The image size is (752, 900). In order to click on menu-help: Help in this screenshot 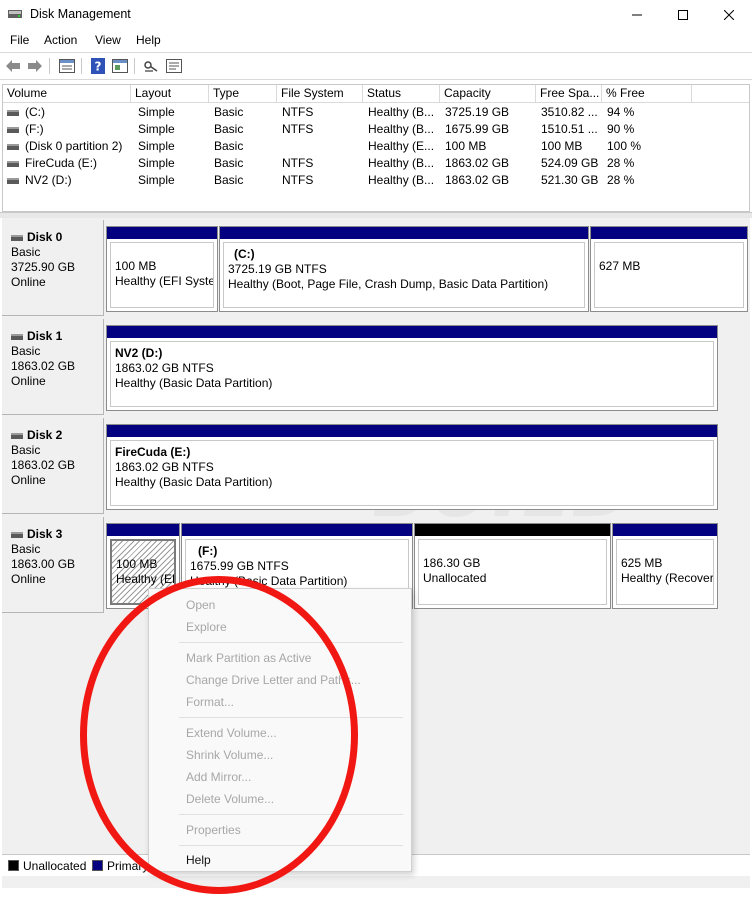, I will do `click(148, 40)`.